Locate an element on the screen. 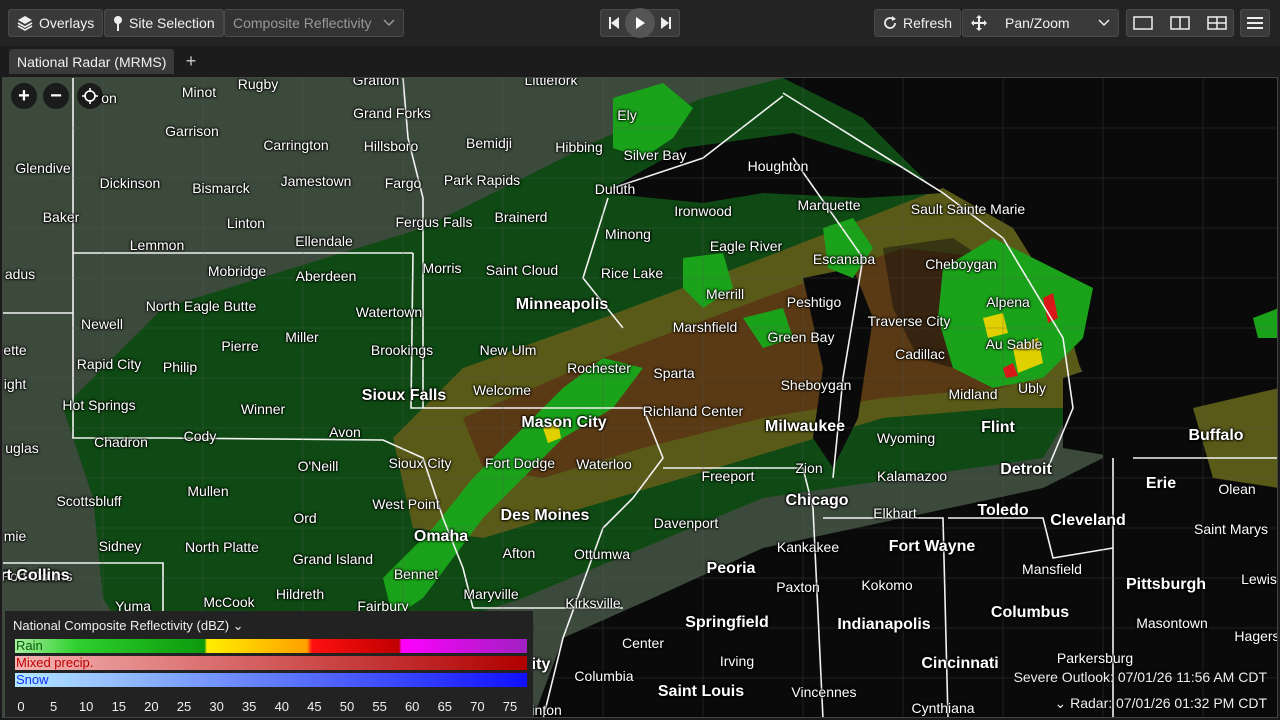 This screenshot has height=720, width=1280. city-label: Ellendale is located at coordinates (324, 241).